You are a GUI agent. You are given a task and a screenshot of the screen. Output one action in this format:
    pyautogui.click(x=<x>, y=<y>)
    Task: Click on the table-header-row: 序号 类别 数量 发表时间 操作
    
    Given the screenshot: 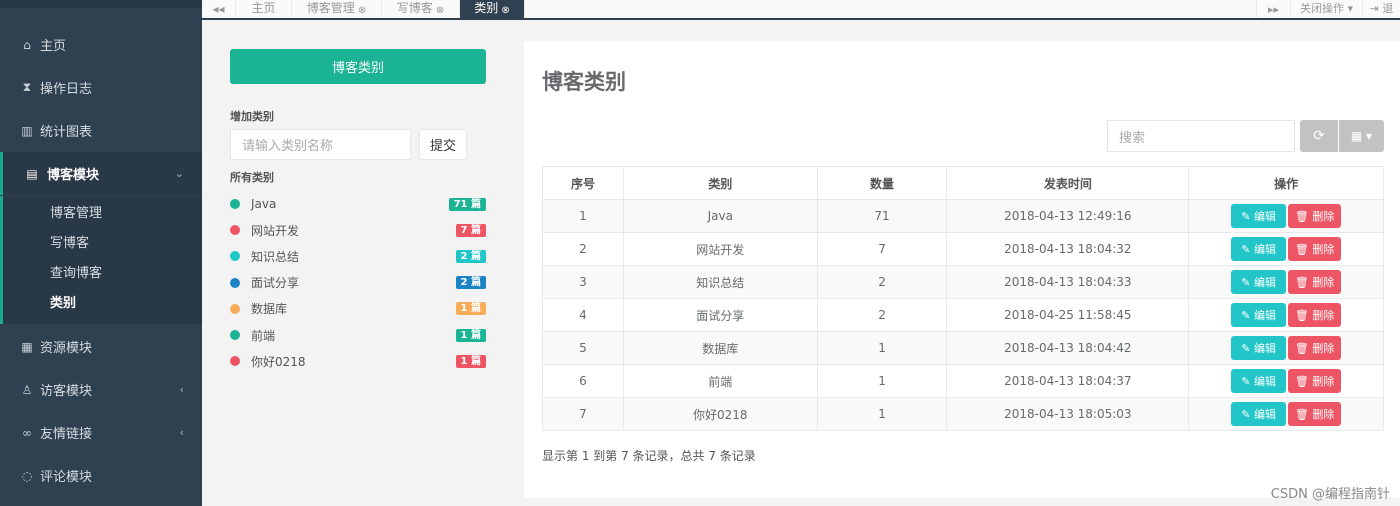 What is the action you would take?
    pyautogui.click(x=963, y=183)
    